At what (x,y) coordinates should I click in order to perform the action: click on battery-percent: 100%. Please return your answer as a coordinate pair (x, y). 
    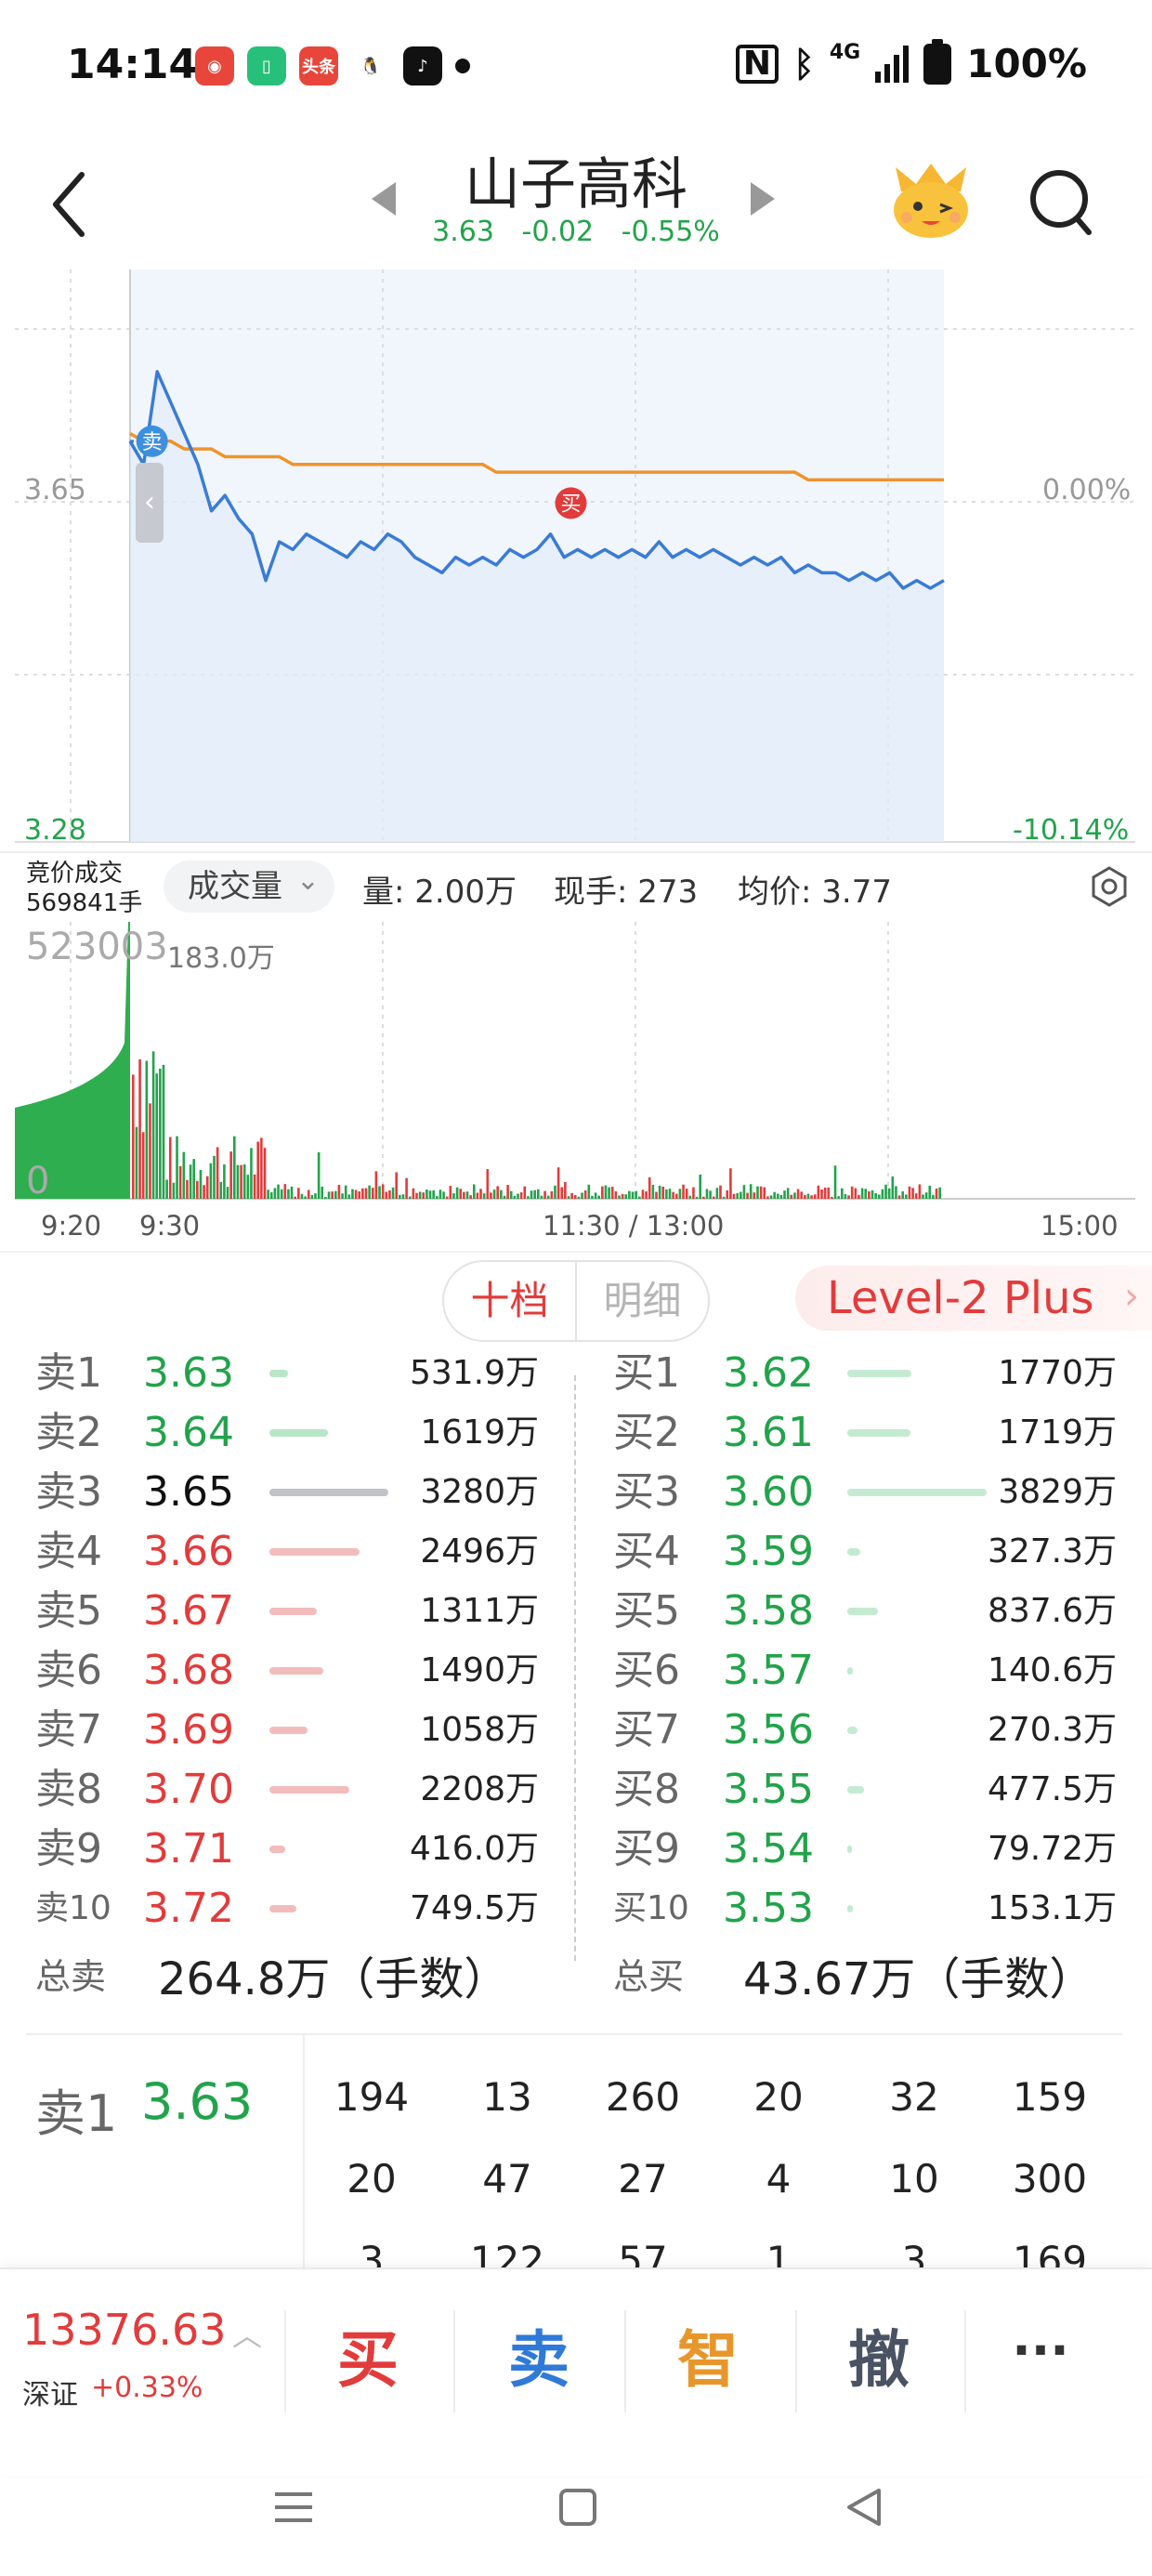
    Looking at the image, I should click on (1026, 63).